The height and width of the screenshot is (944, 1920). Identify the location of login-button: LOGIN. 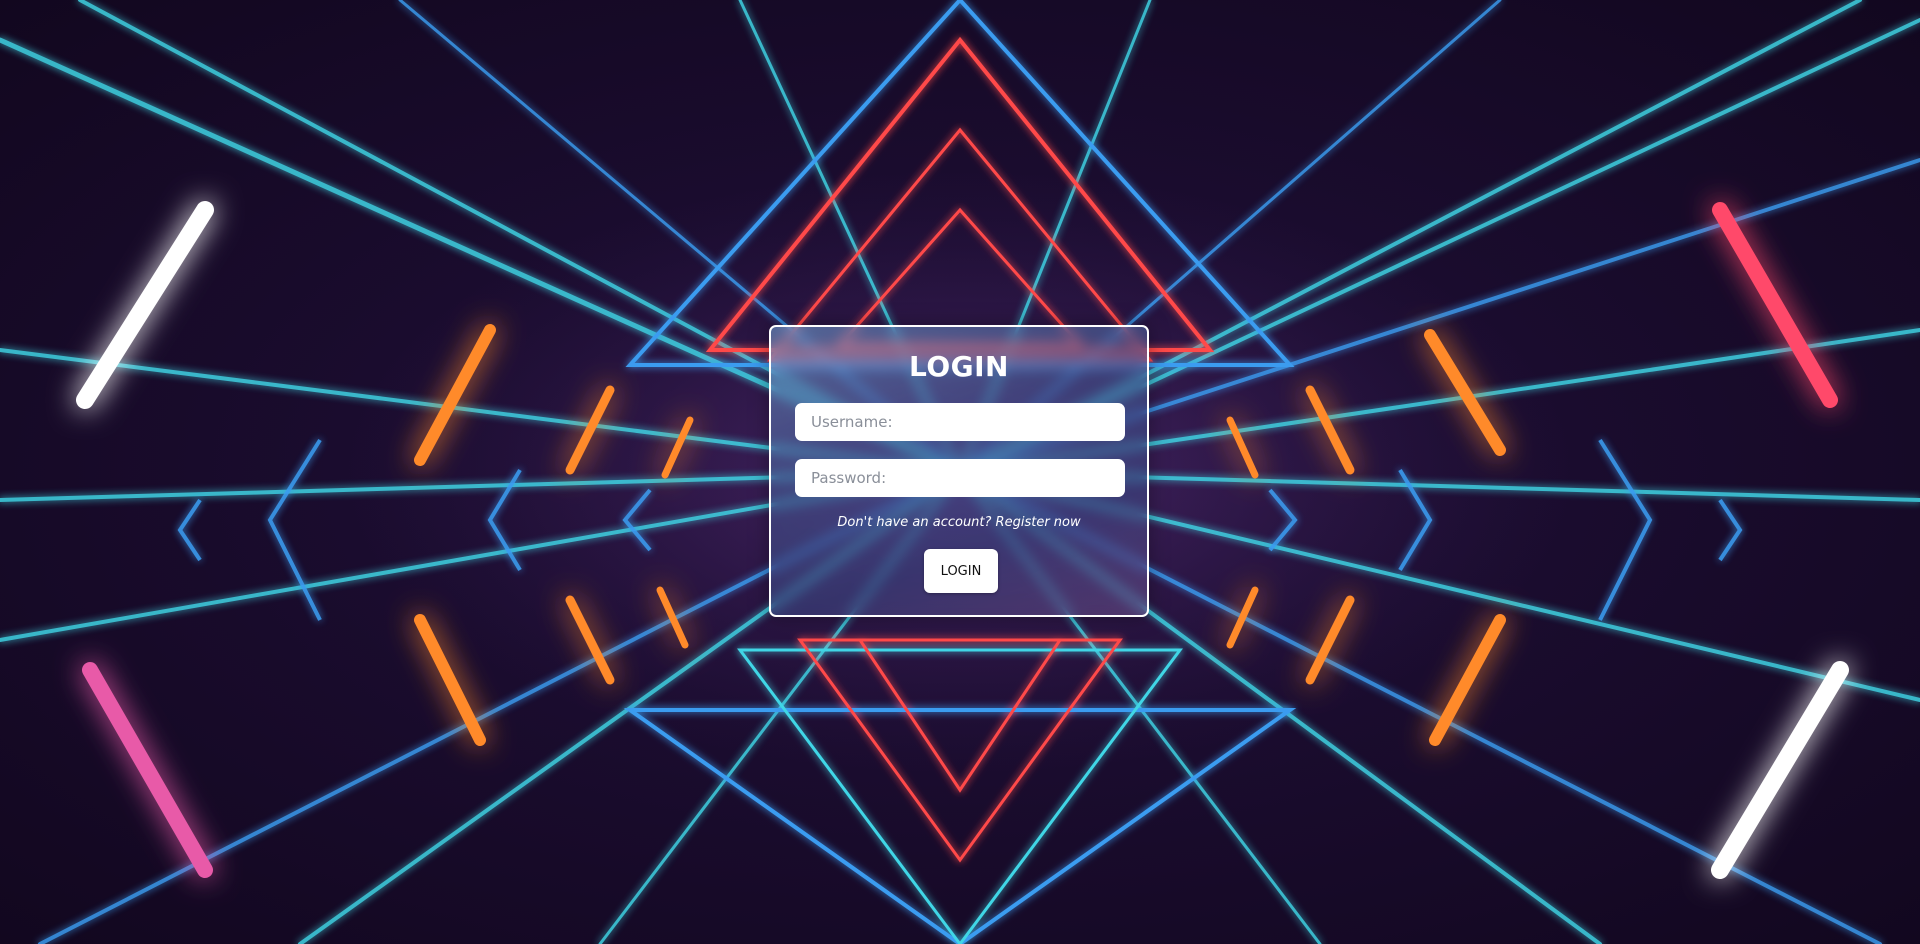
(961, 571).